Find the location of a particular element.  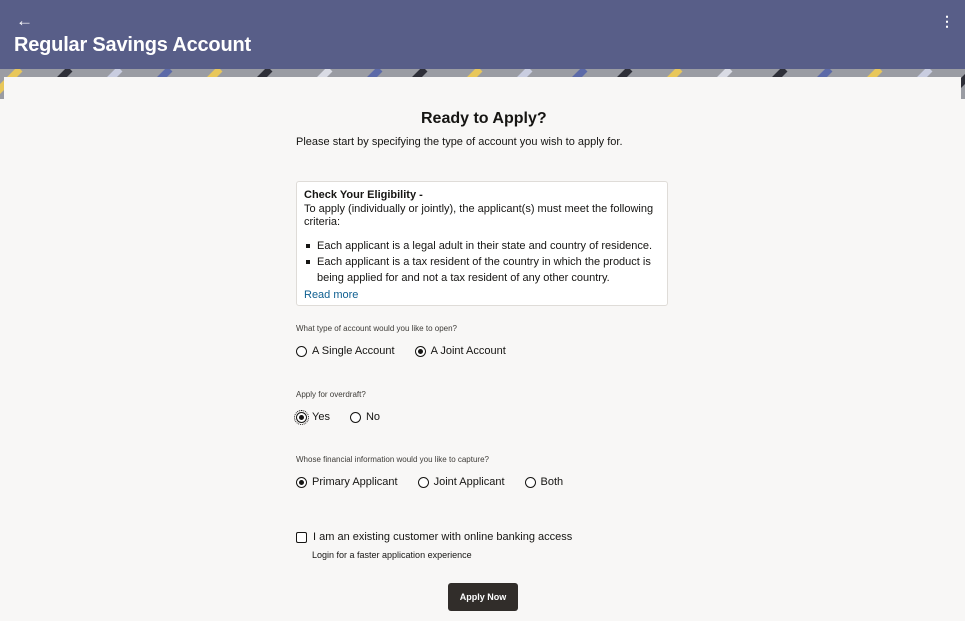

radio-label: Primary Applicant is located at coordinates (355, 482).